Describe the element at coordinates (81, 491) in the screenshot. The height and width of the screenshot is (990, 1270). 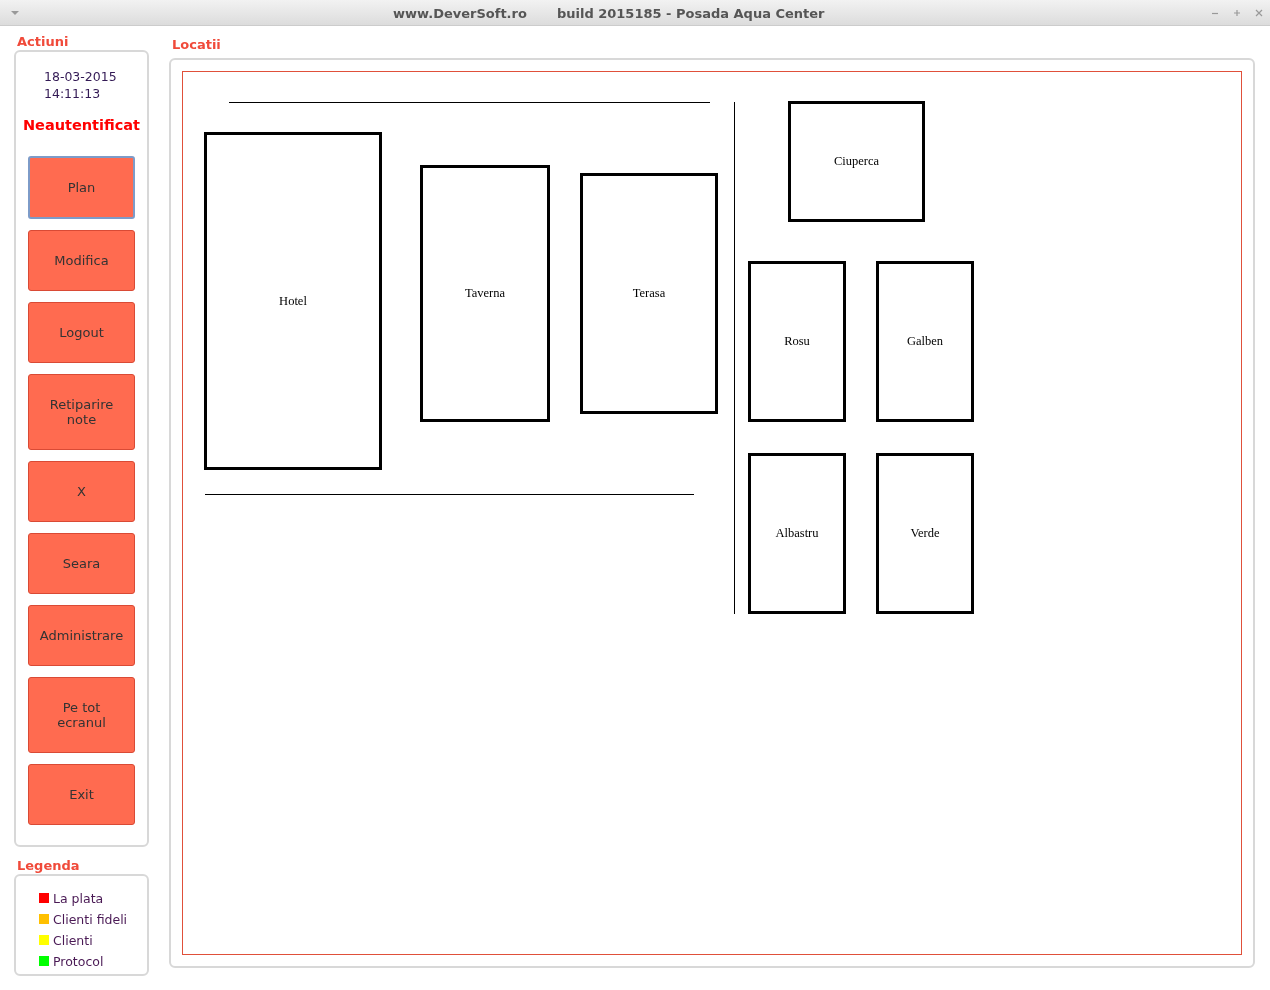
I see `action-button: X` at that location.